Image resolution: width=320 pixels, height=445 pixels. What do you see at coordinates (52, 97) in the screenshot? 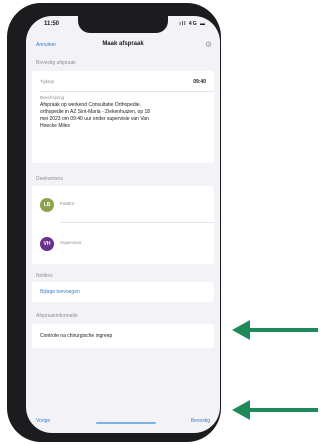
I see `description-label: Beschrijving` at bounding box center [52, 97].